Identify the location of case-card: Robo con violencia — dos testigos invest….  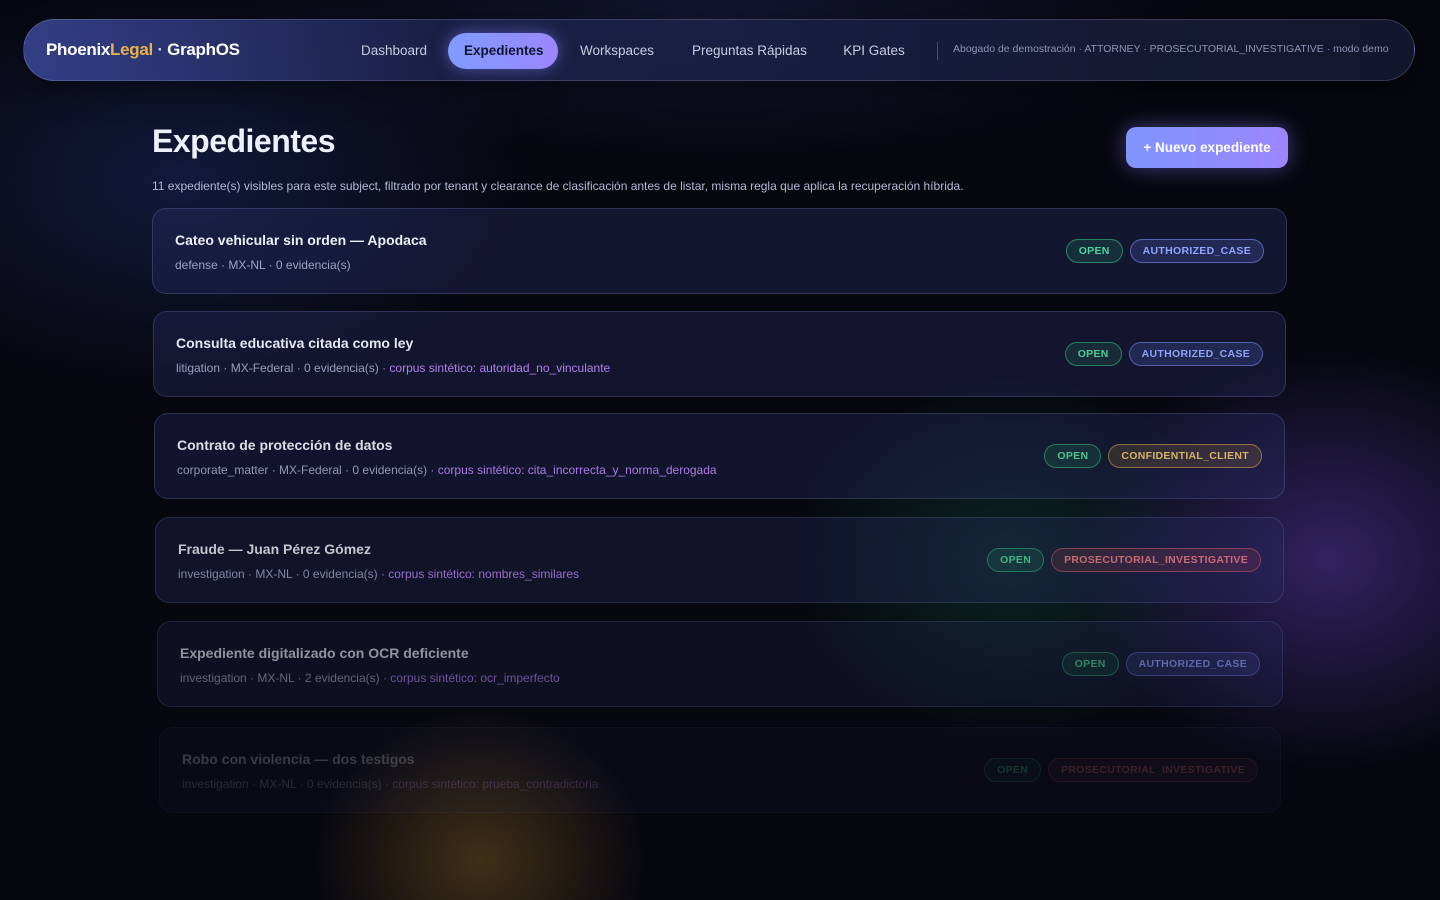
(720, 770).